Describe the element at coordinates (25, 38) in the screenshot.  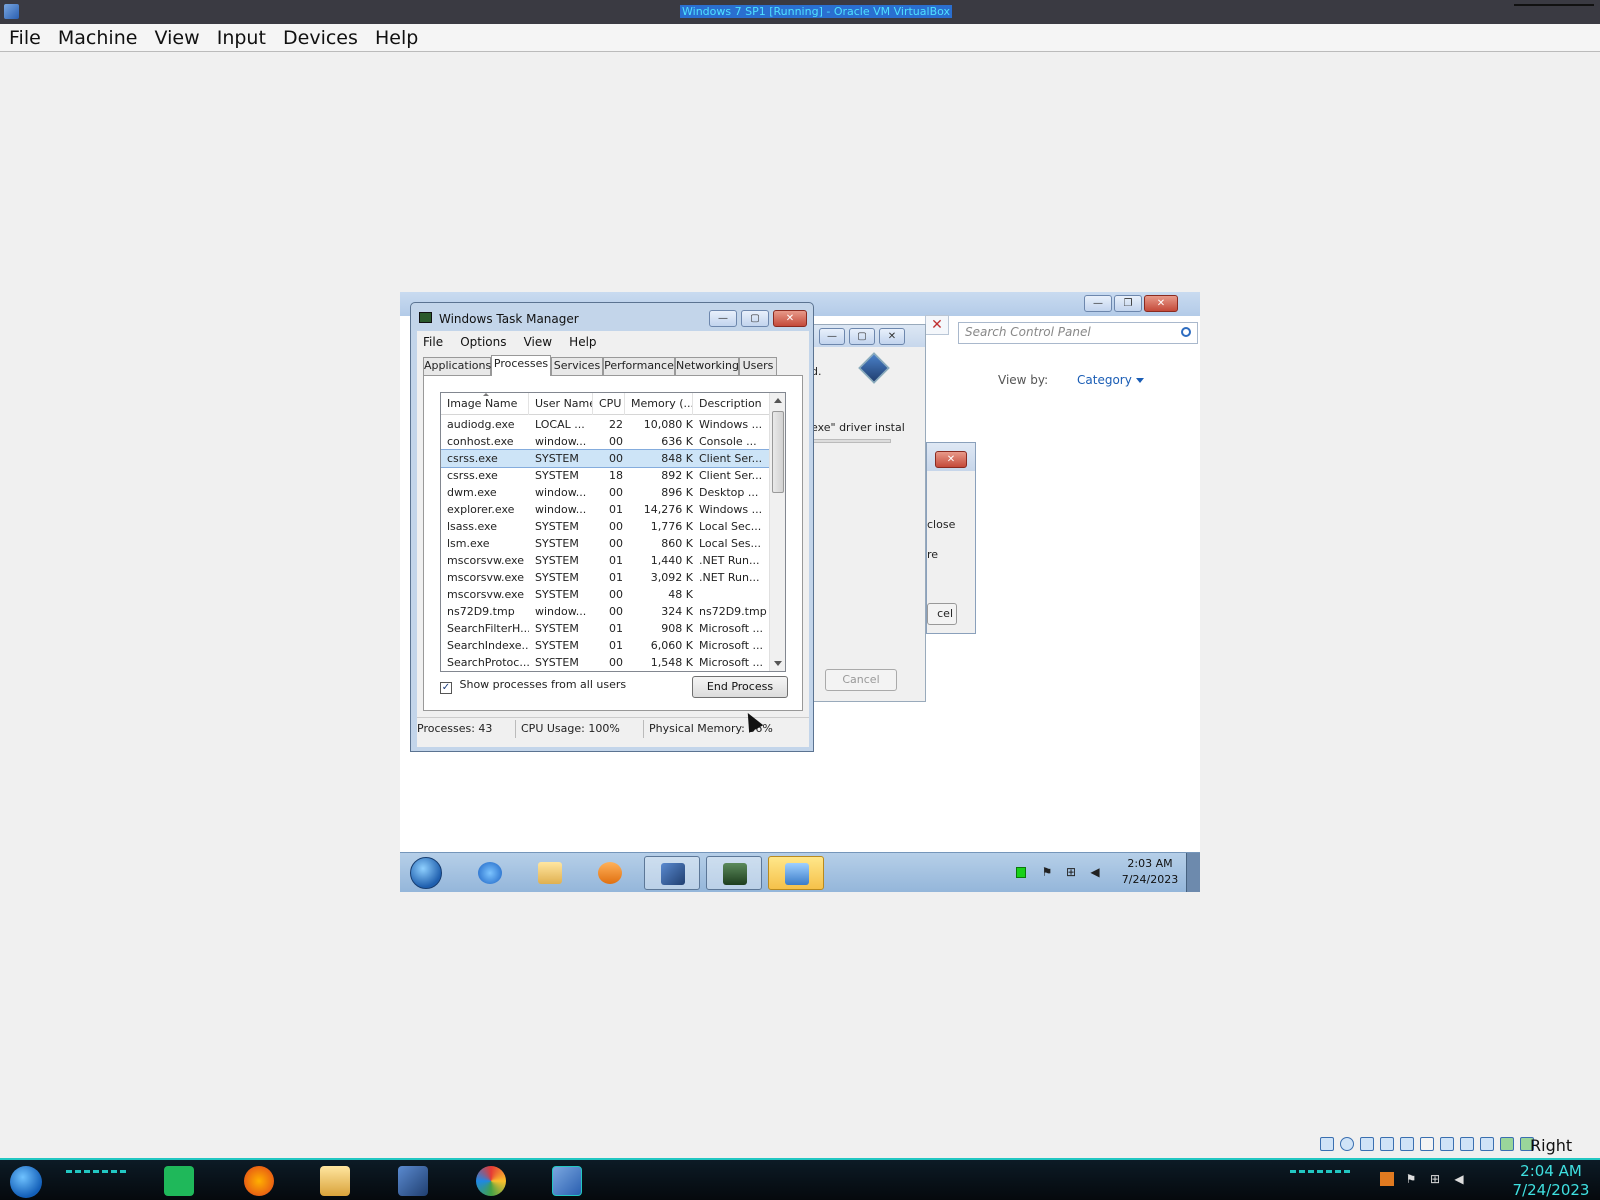
I see `vbox-menu-file: File` at that location.